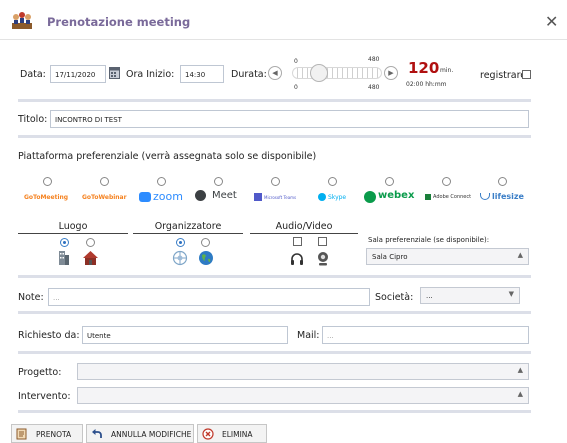  I want to click on delete-button: ELIMINA, so click(232, 433).